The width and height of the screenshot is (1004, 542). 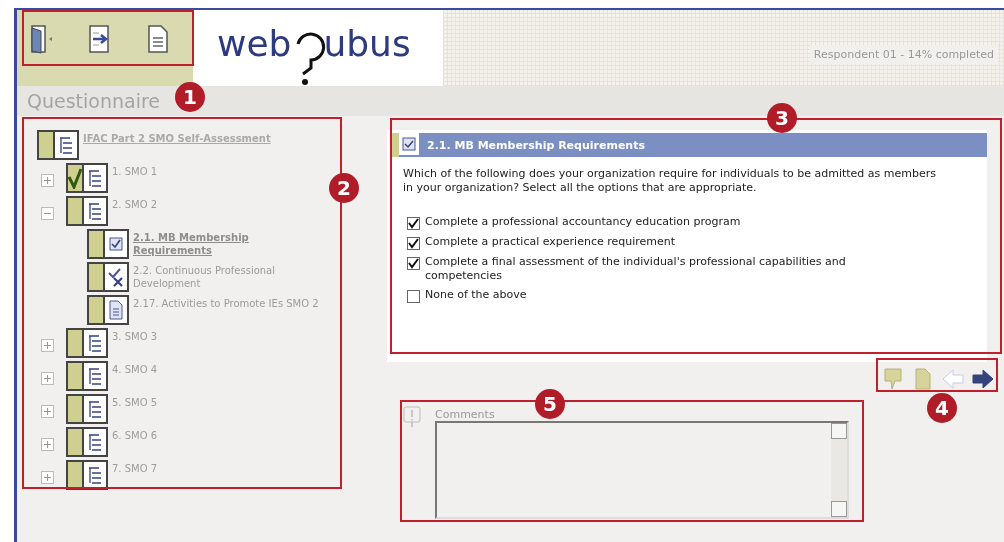 What do you see at coordinates (412, 417) in the screenshot?
I see `info-icon` at bounding box center [412, 417].